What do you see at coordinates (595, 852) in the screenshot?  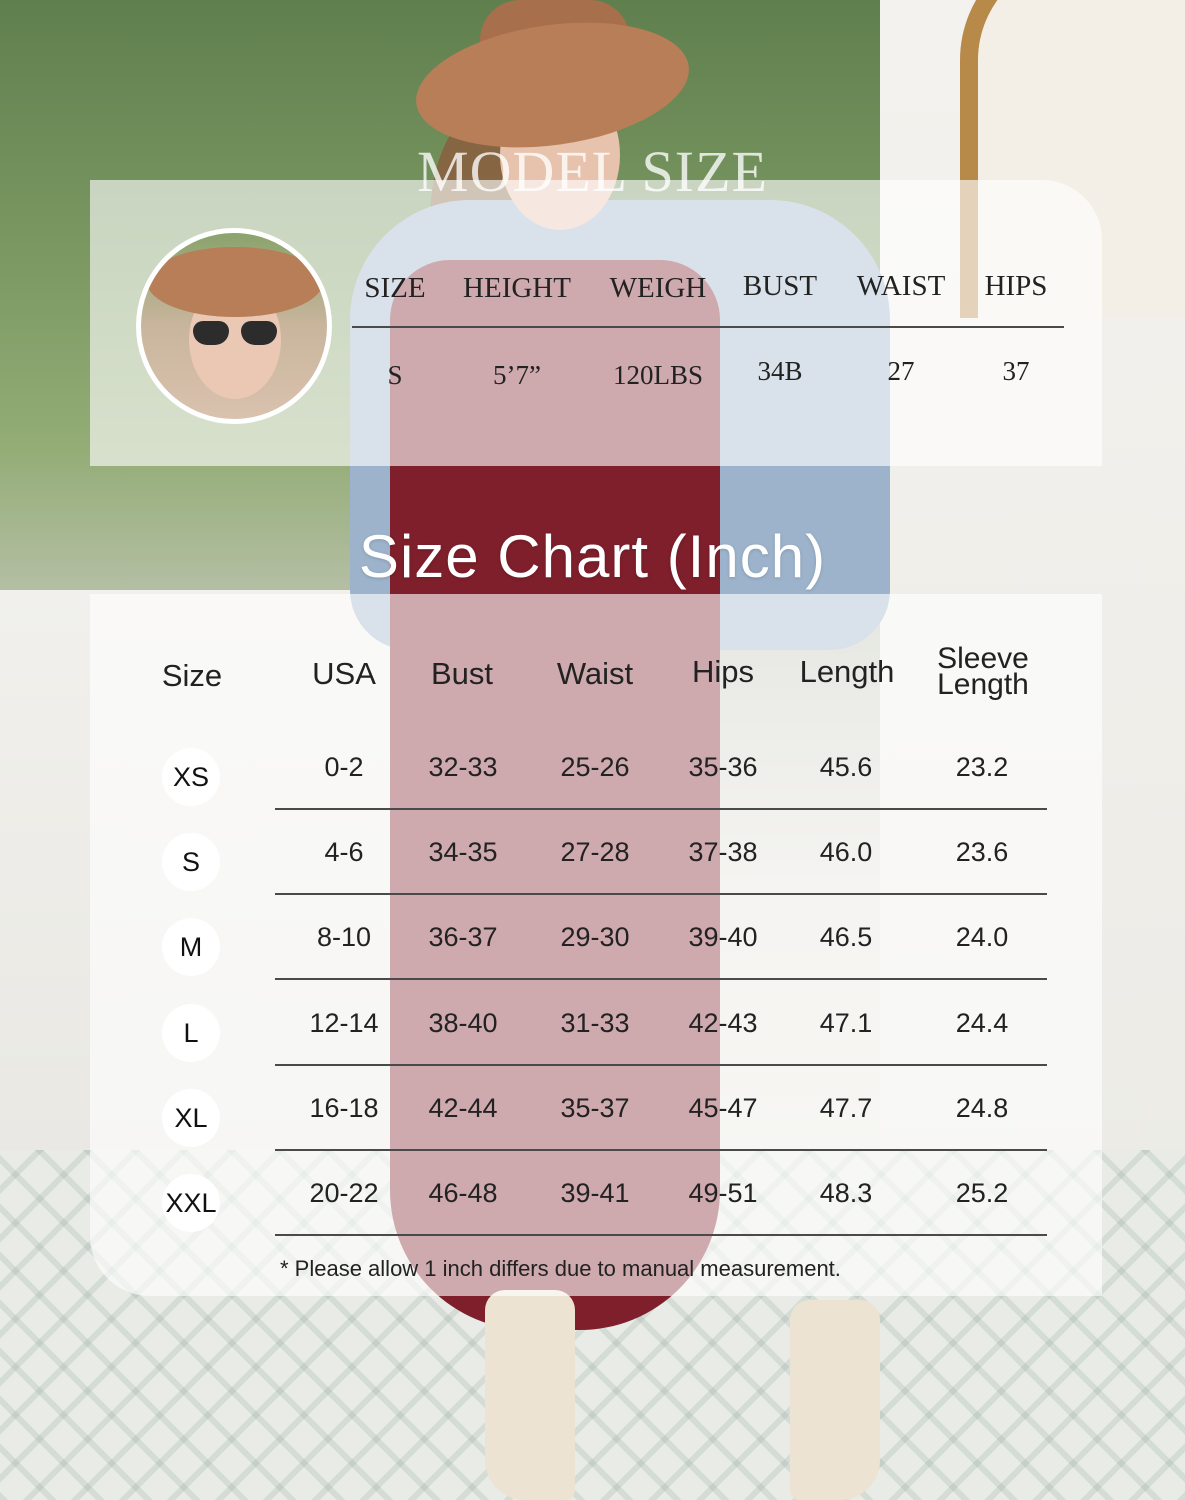 I see `cell-waist: 27-28` at bounding box center [595, 852].